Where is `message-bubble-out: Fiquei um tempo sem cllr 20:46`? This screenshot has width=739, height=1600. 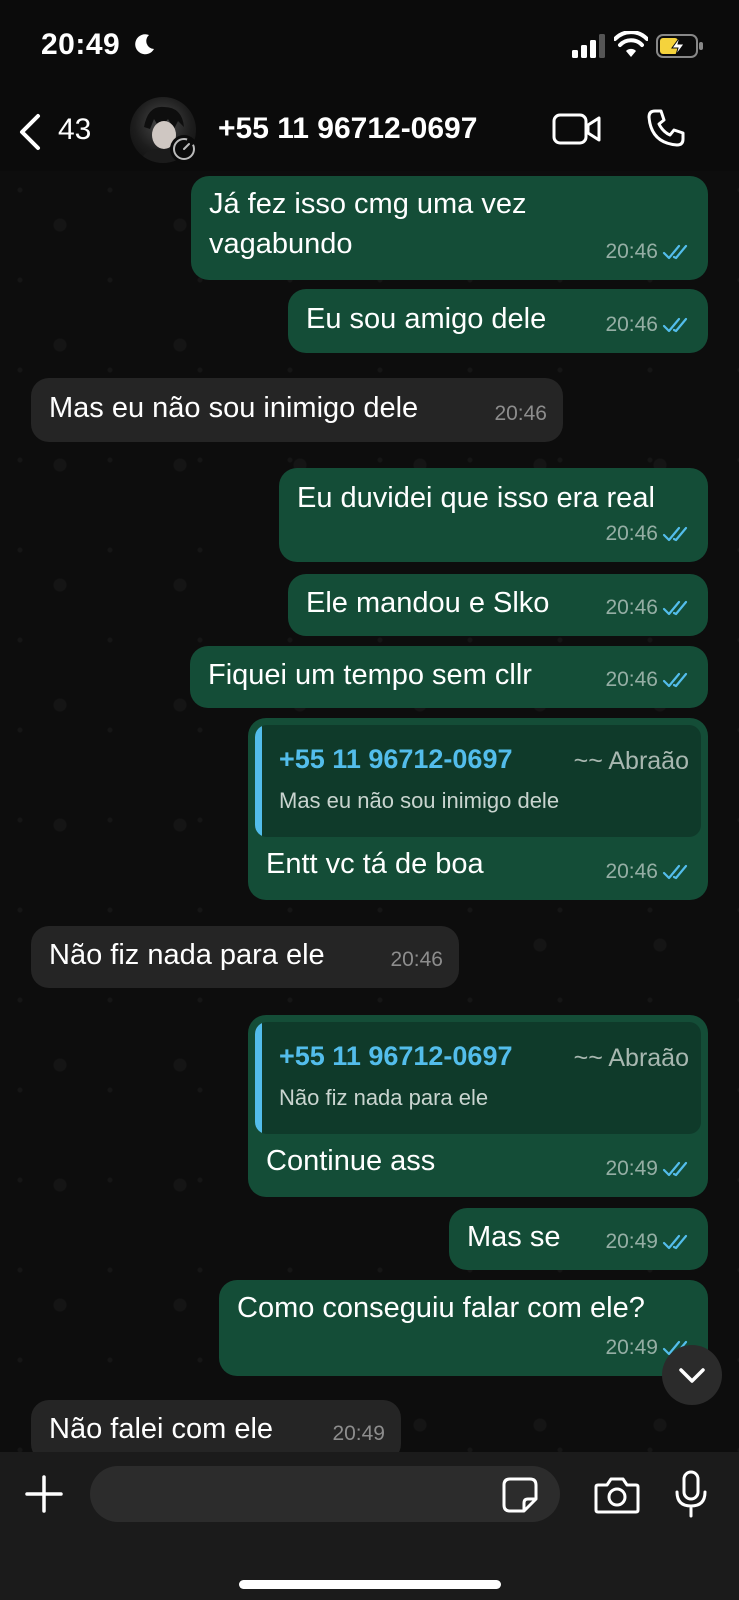 message-bubble-out: Fiquei um tempo sem cllr 20:46 is located at coordinates (449, 677).